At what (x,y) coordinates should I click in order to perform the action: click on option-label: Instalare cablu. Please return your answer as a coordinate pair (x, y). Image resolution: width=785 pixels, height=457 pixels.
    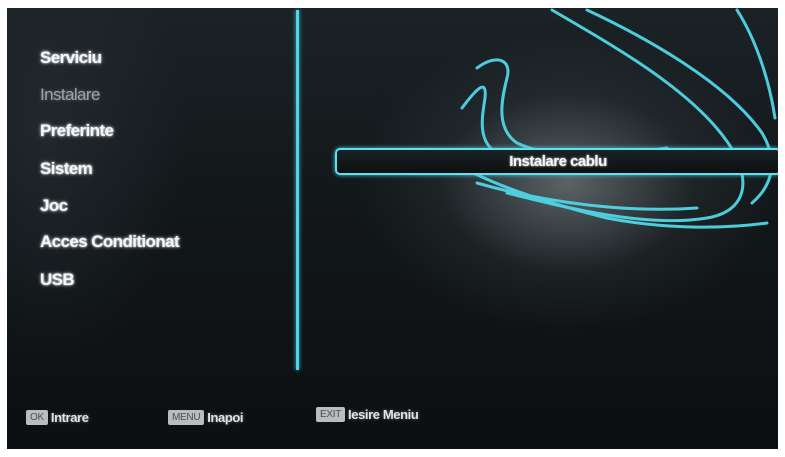
    Looking at the image, I should click on (558, 161).